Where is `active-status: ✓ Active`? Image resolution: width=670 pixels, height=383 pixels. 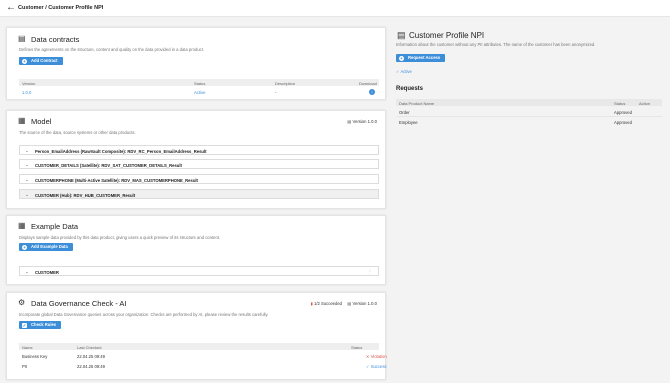
active-status: ✓ Active is located at coordinates (404, 71).